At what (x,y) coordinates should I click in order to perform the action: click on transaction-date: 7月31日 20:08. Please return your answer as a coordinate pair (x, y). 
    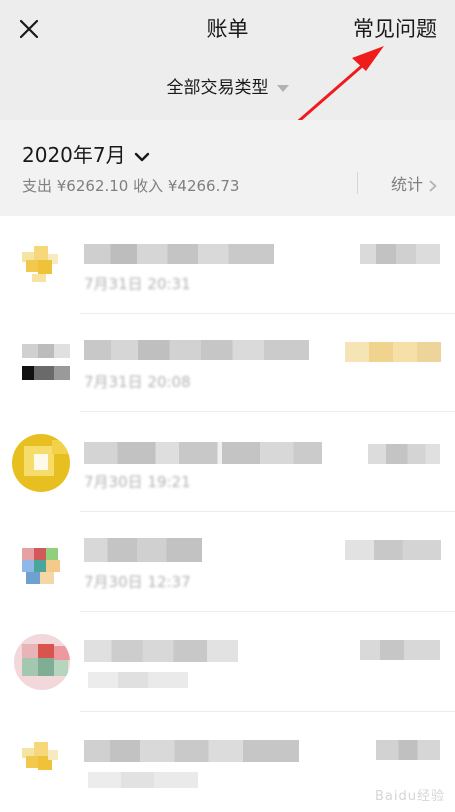
    Looking at the image, I should click on (137, 382).